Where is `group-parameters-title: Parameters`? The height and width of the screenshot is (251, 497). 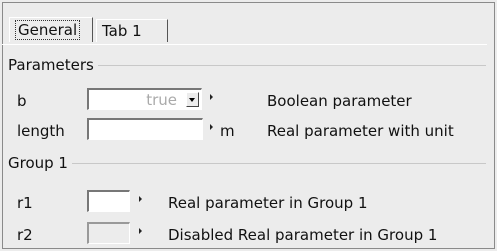 group-parameters-title: Parameters is located at coordinates (53, 65).